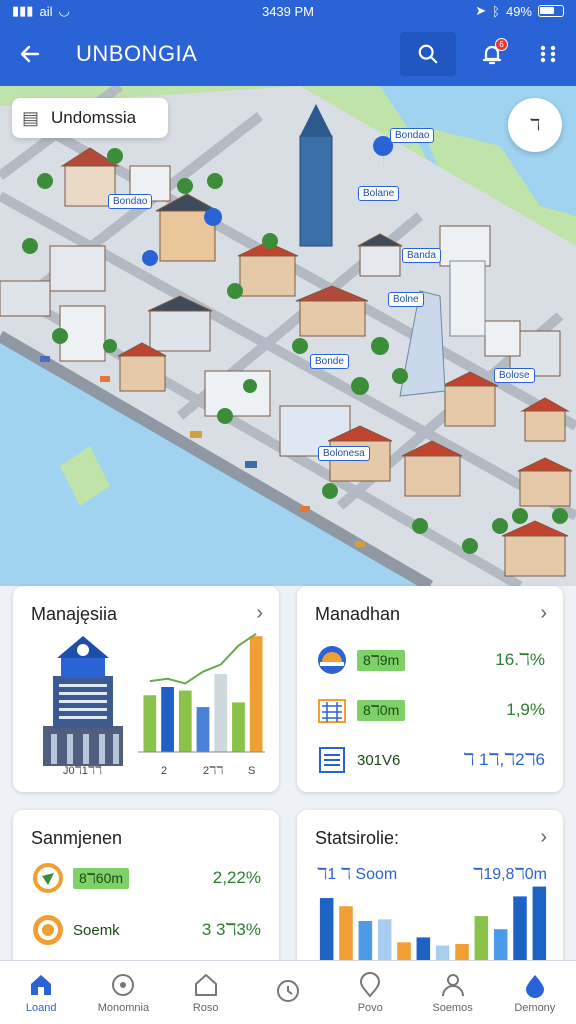  Describe the element at coordinates (41, 1007) in the screenshot. I see `nav-label: Loand` at that location.